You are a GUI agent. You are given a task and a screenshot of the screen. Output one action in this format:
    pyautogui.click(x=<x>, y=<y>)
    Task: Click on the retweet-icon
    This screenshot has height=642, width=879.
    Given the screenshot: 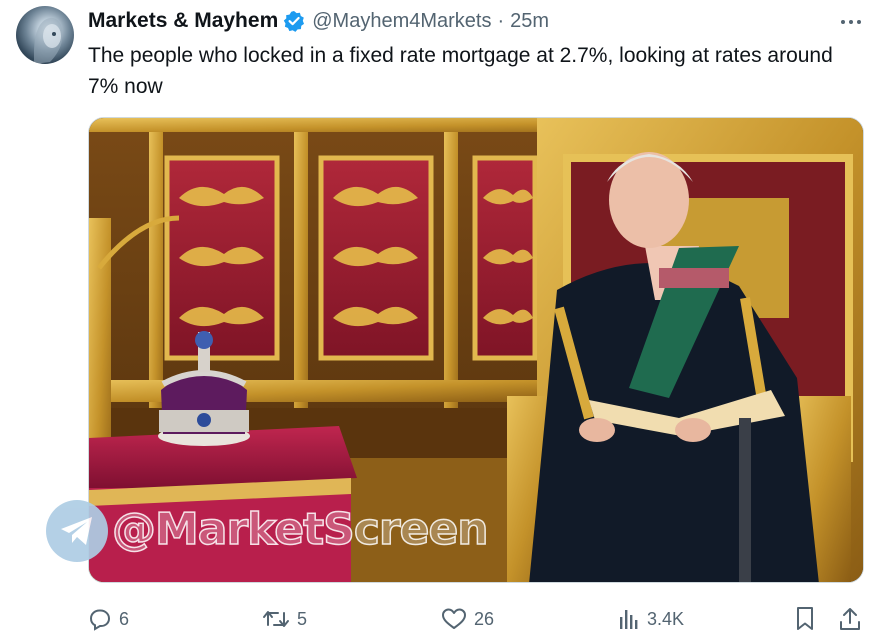 What is the action you would take?
    pyautogui.click(x=276, y=619)
    